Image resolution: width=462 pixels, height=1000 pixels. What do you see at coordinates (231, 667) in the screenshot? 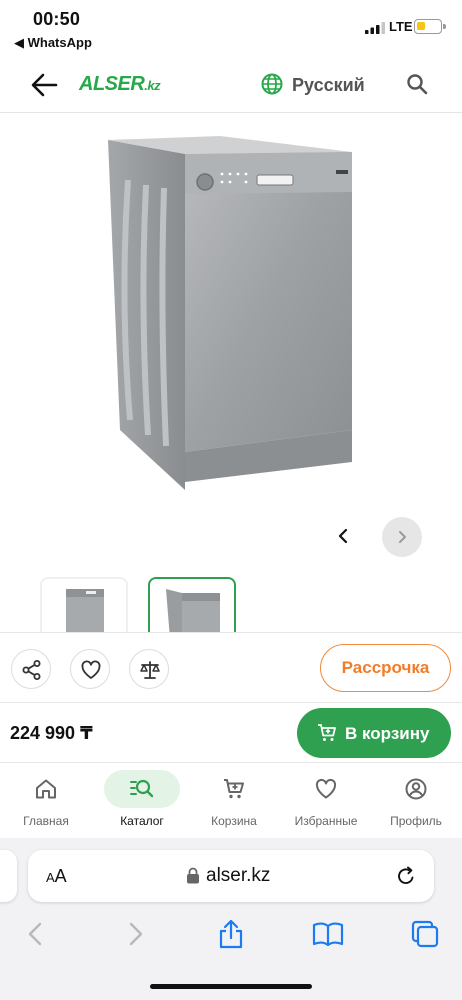
I see `product-actions: Рассрочка` at bounding box center [231, 667].